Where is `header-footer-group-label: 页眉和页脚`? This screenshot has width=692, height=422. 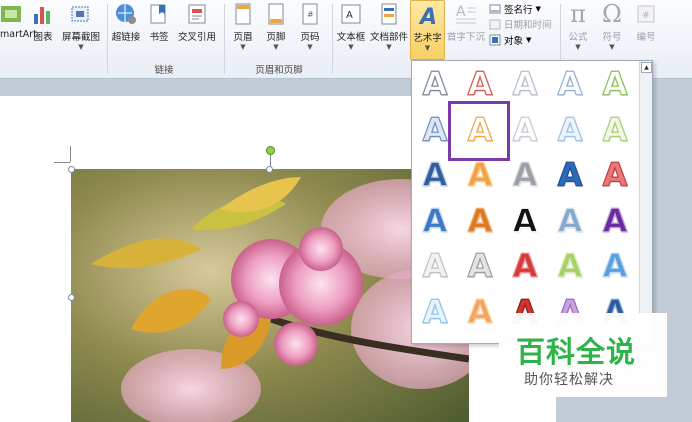
header-footer-group-label: 页眉和页脚 is located at coordinates (279, 70).